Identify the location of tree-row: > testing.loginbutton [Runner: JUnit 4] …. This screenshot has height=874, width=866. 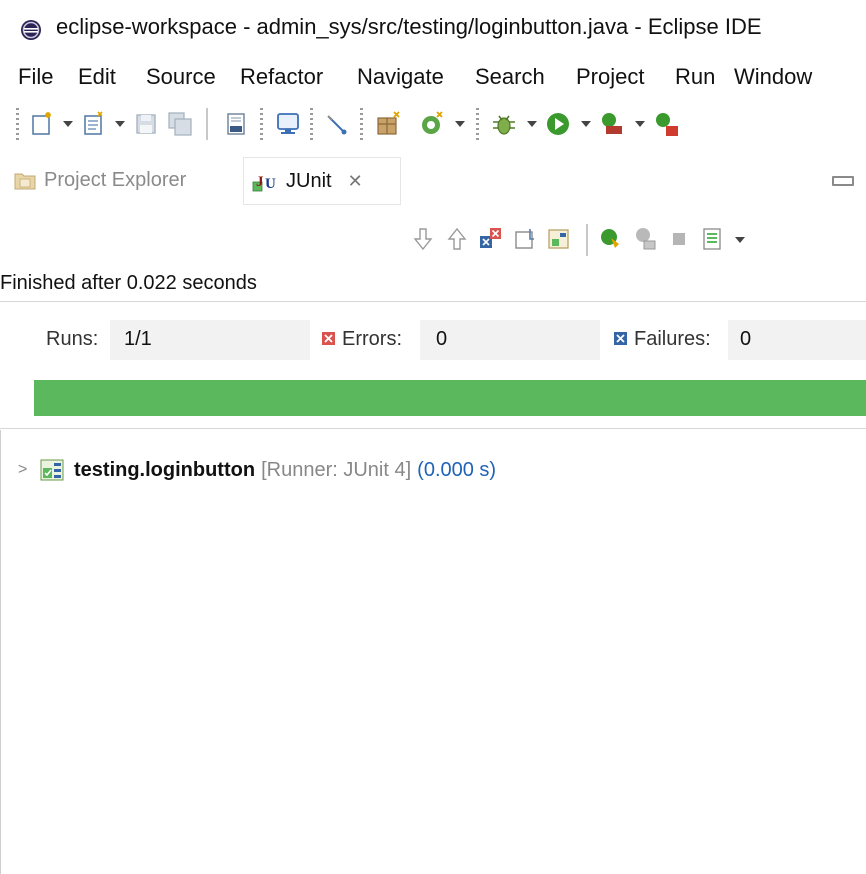
(257, 470).